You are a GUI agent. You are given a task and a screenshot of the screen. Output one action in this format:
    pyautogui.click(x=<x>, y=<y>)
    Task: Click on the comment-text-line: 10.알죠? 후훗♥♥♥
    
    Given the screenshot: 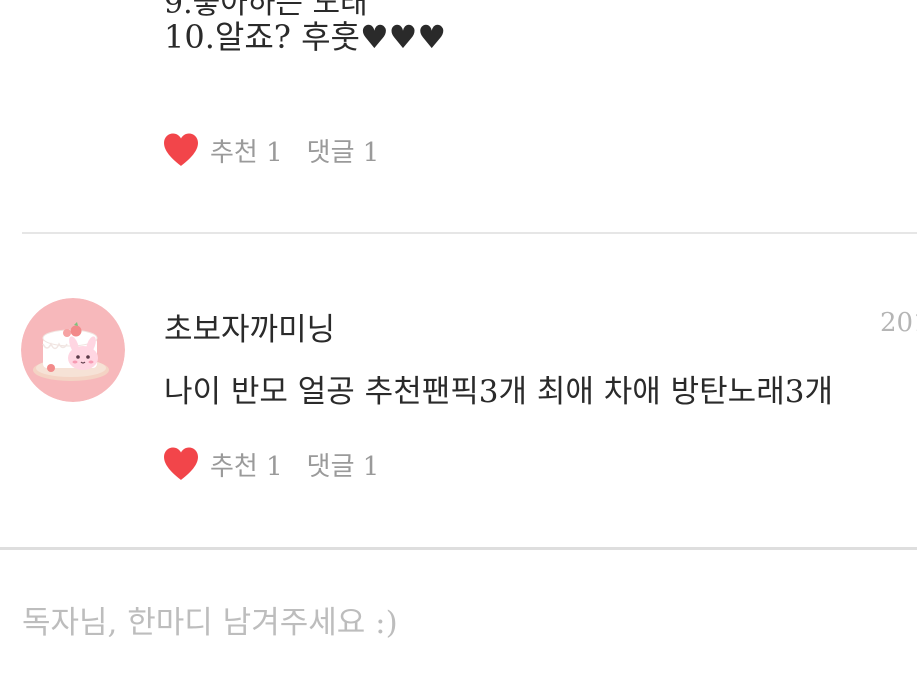 What is the action you would take?
    pyautogui.click(x=305, y=37)
    